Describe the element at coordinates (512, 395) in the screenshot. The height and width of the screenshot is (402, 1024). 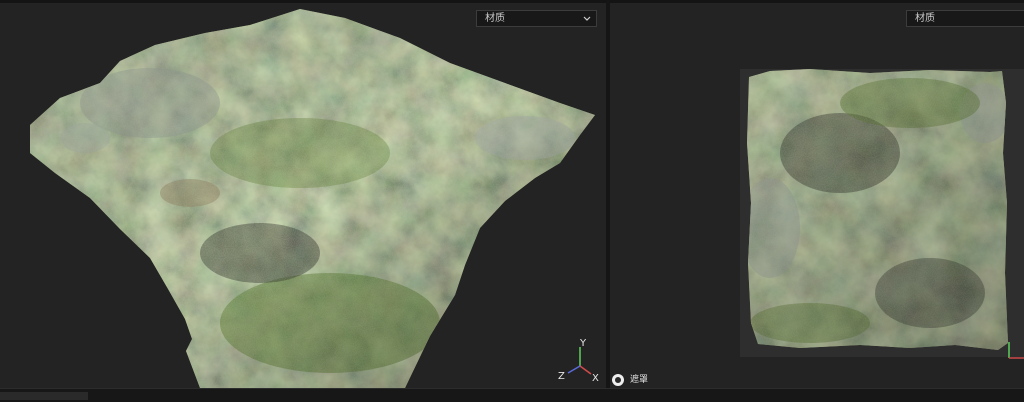
I see `bottom-status-bar` at that location.